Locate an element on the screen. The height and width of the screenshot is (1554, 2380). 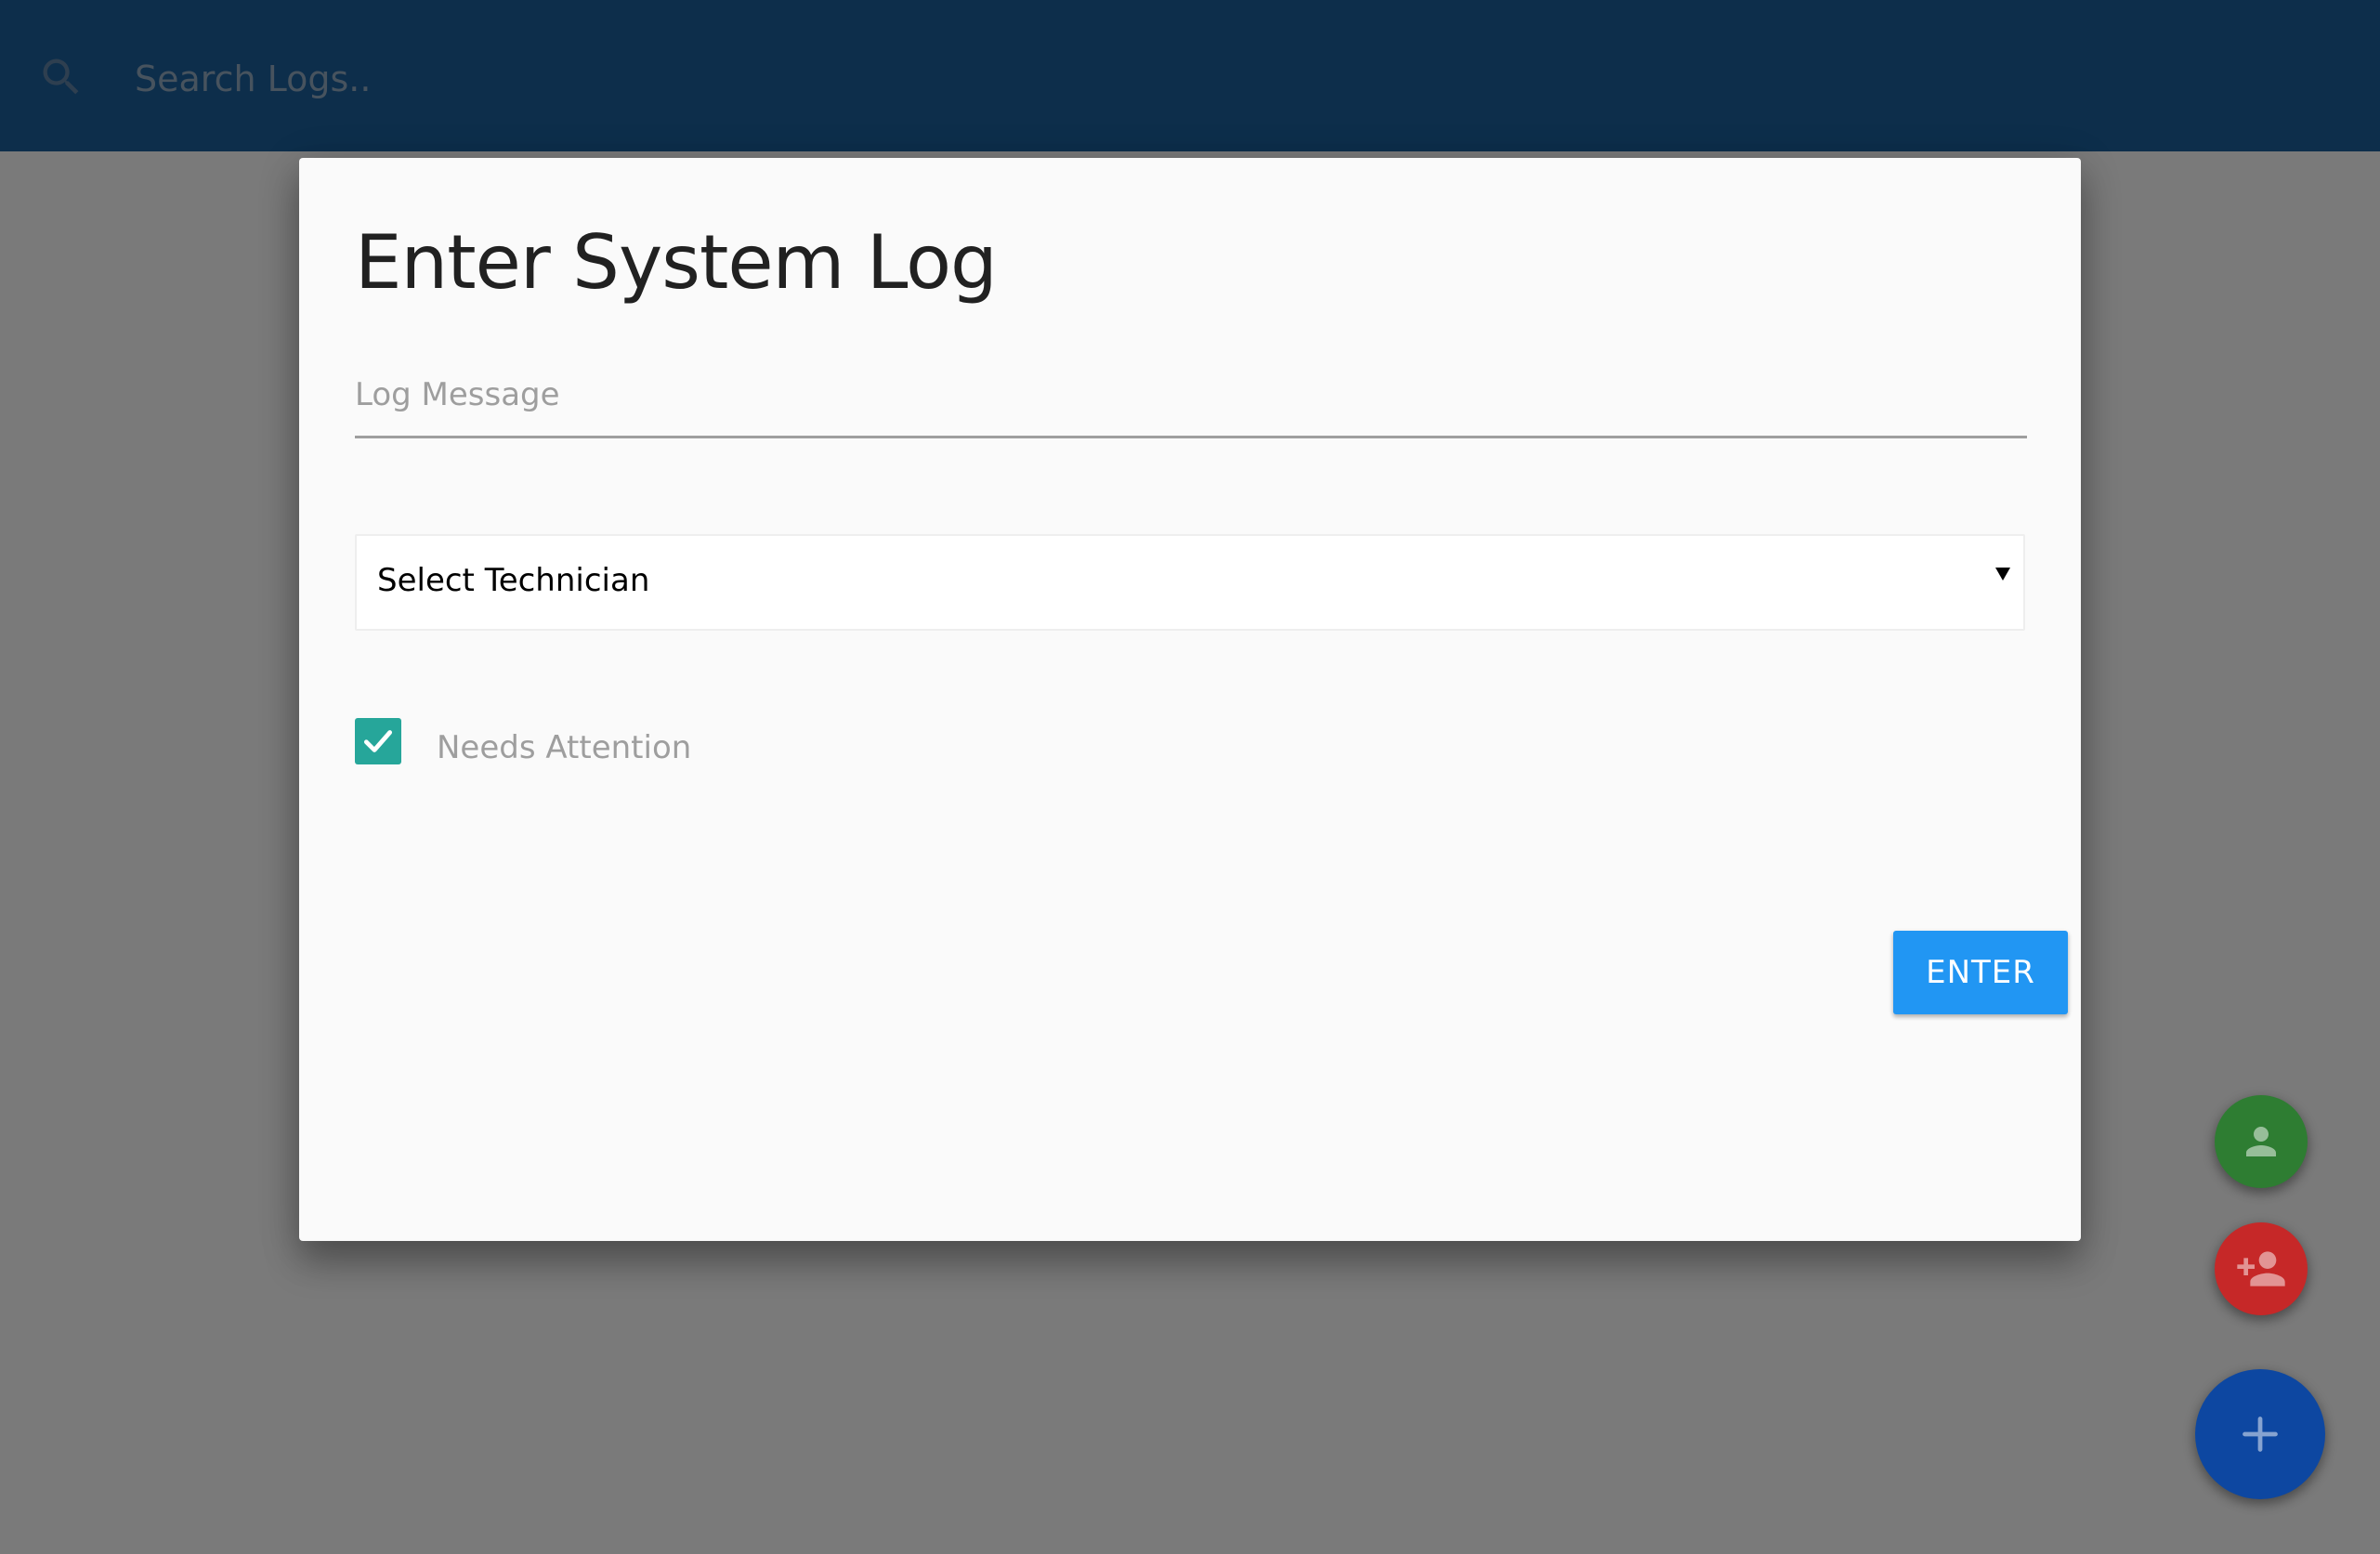
add-log-fab-button is located at coordinates (2260, 1434).